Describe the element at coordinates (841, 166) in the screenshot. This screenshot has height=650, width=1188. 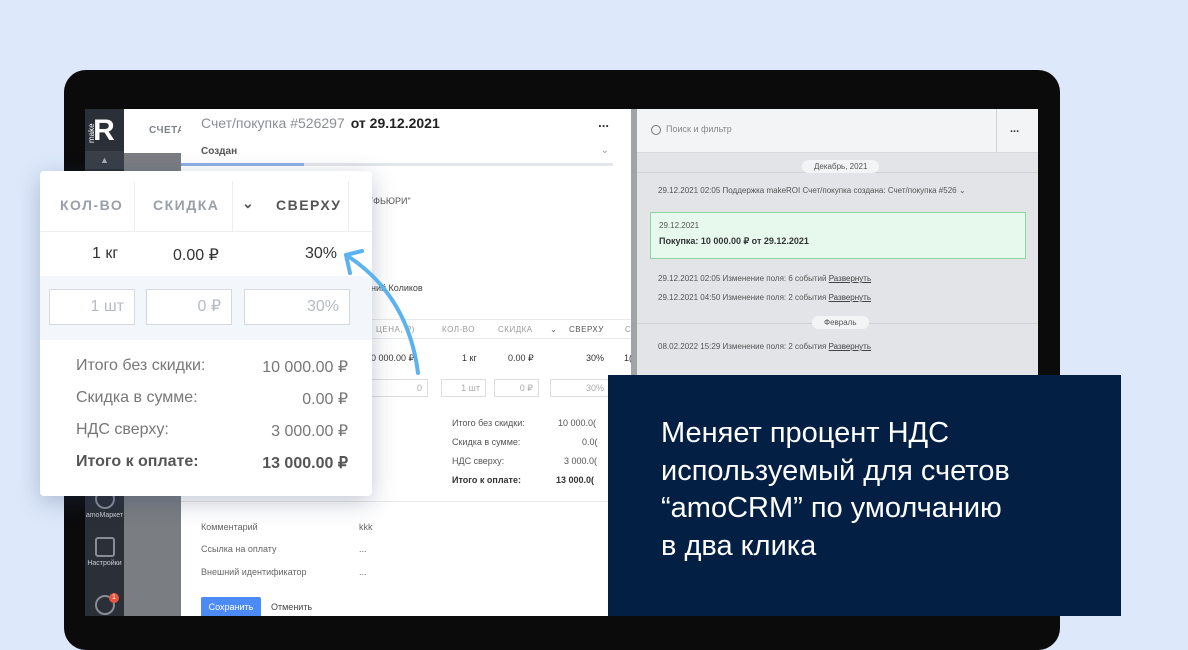
I see `month-label: Декабрь, 2021` at that location.